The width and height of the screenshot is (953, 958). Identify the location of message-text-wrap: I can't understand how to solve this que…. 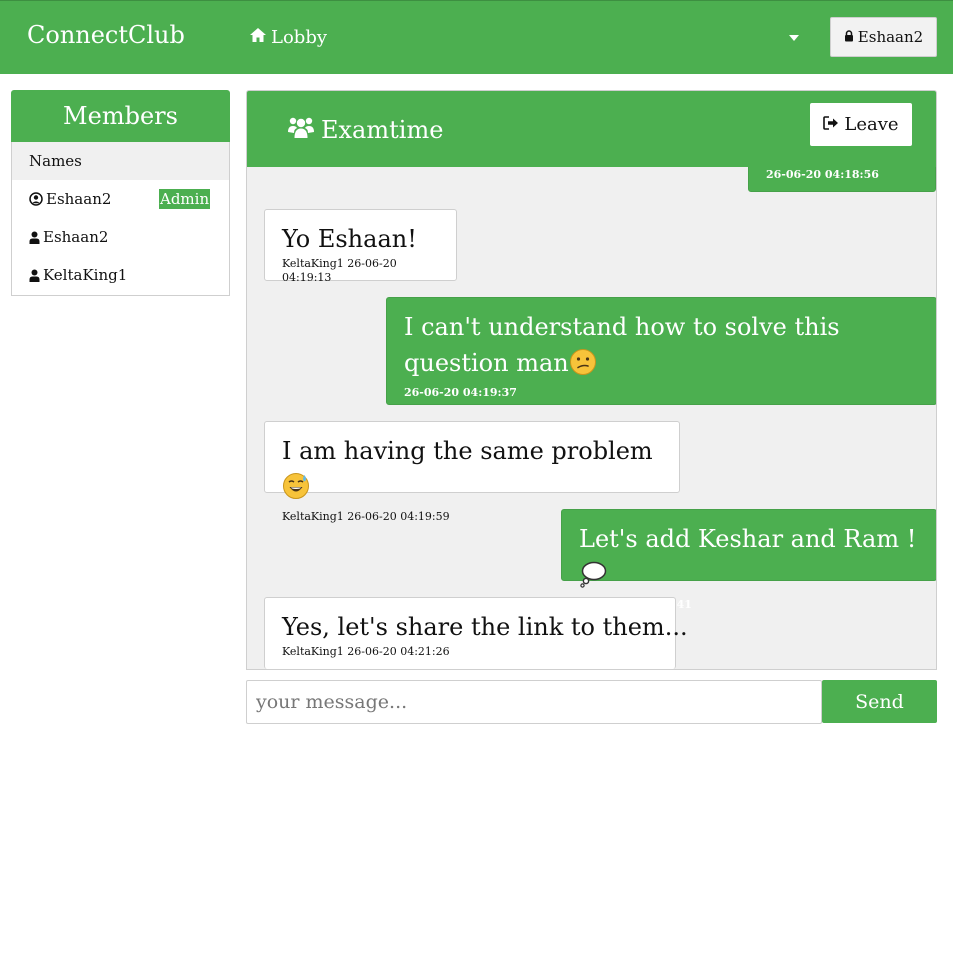
(661, 347).